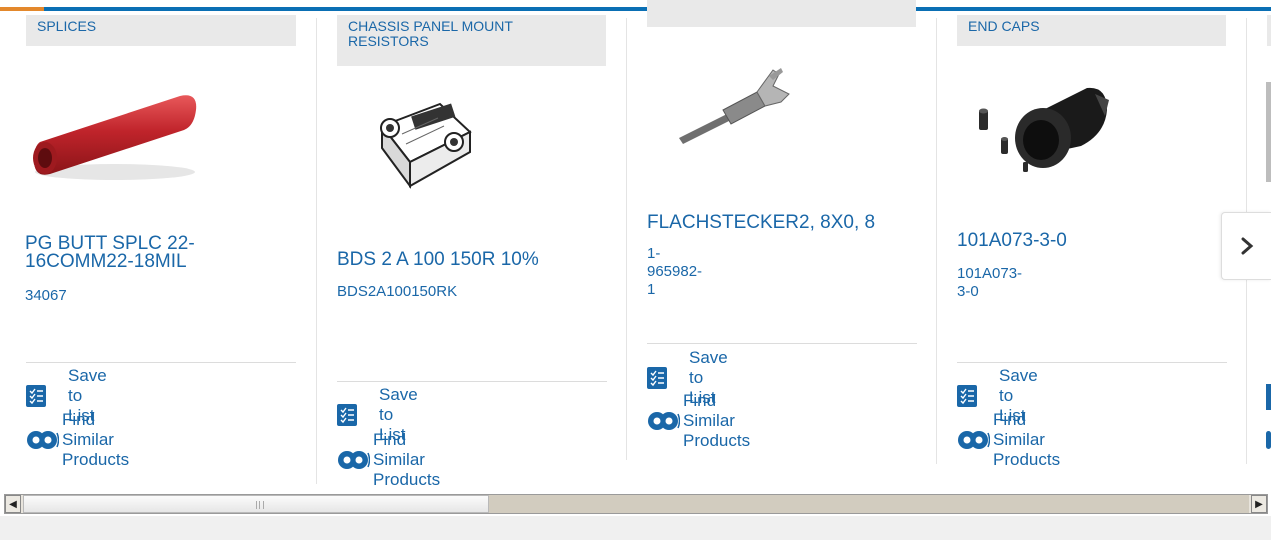  What do you see at coordinates (781, 13) in the screenshot?
I see `category-label` at bounding box center [781, 13].